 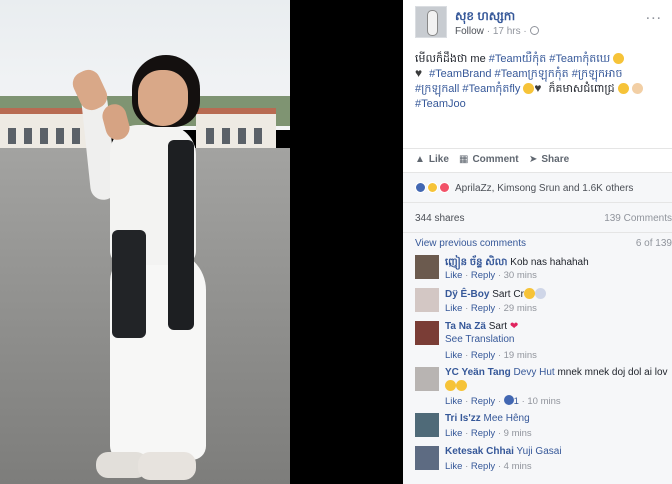 What do you see at coordinates (508, 294) in the screenshot?
I see `comment-text: Sart Cr` at bounding box center [508, 294].